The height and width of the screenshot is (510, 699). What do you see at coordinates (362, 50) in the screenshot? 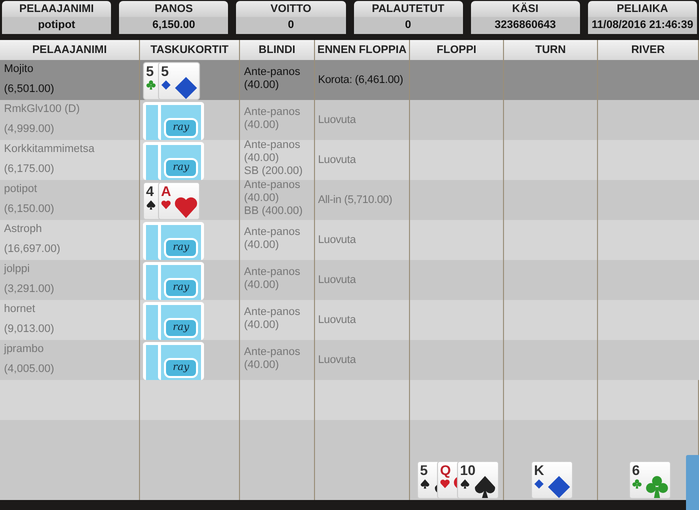
I see `column-header: ENNEN FLOPPIA` at bounding box center [362, 50].